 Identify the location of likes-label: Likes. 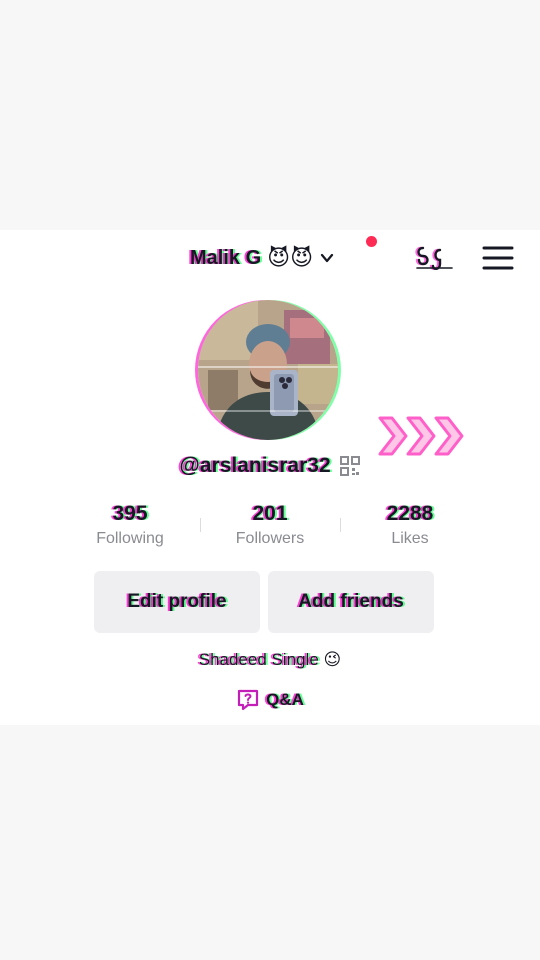
(410, 538).